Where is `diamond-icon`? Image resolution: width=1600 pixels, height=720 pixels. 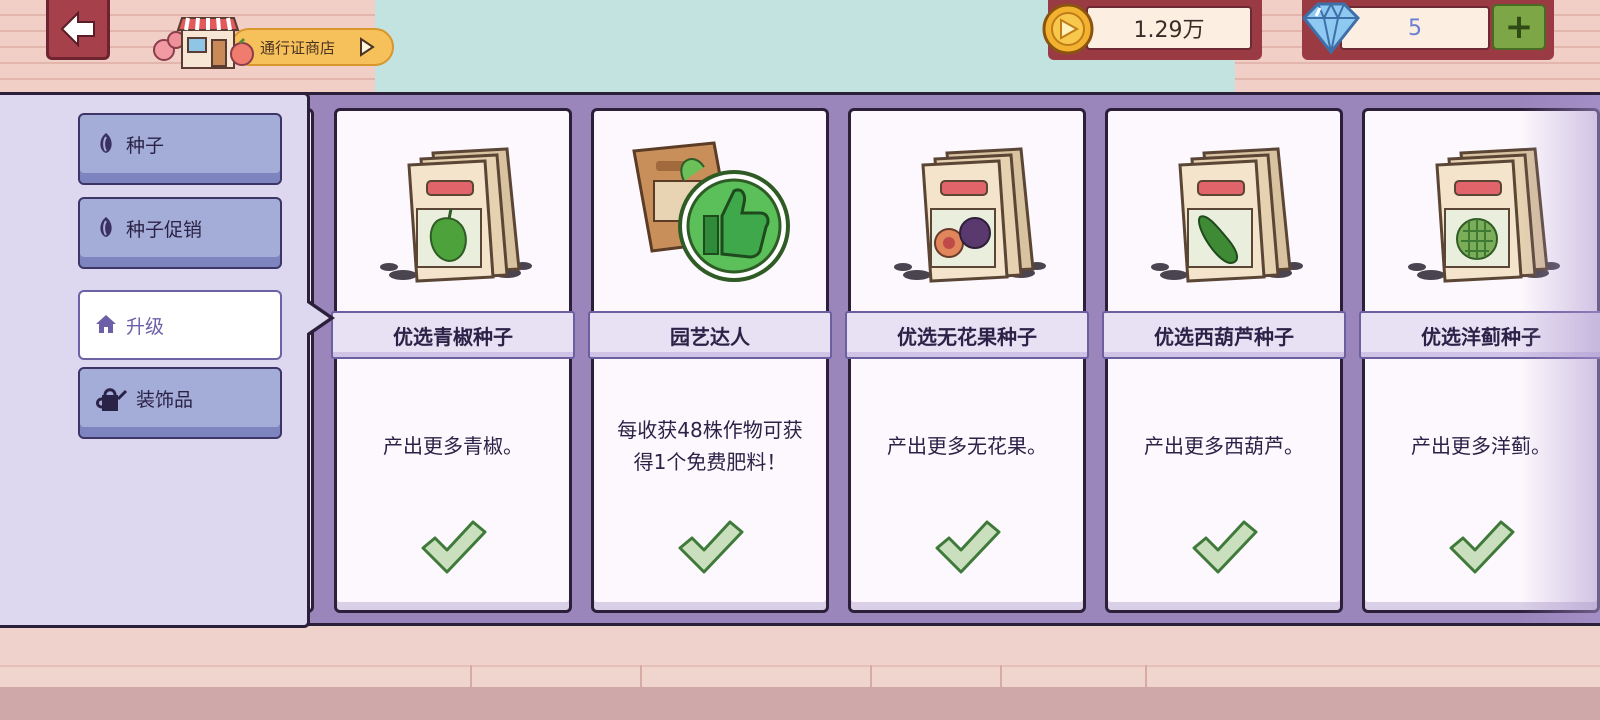 diamond-icon is located at coordinates (1331, 28).